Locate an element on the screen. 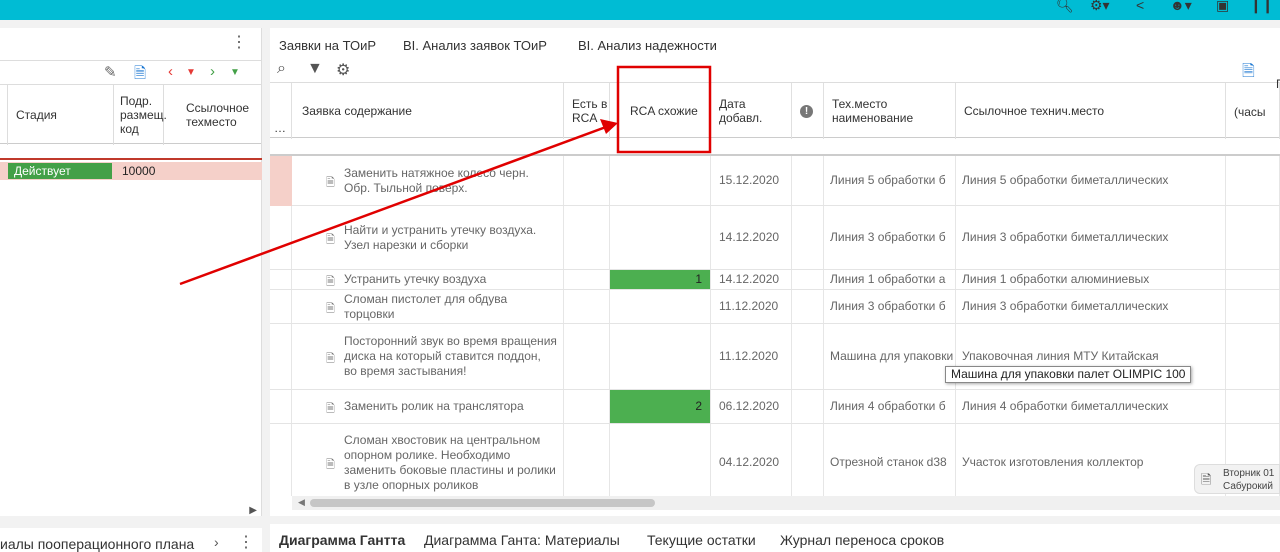 This screenshot has height=552, width=1280. tab-gantt: Диаграмма Гантта is located at coordinates (342, 540).